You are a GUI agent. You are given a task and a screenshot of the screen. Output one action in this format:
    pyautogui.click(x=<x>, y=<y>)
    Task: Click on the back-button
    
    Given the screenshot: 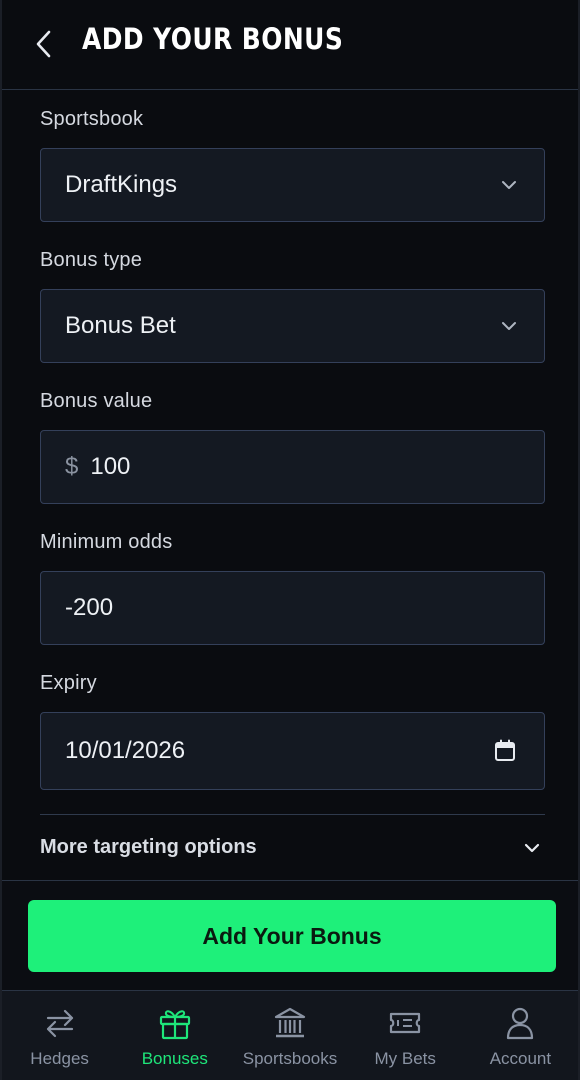 What is the action you would take?
    pyautogui.click(x=44, y=44)
    